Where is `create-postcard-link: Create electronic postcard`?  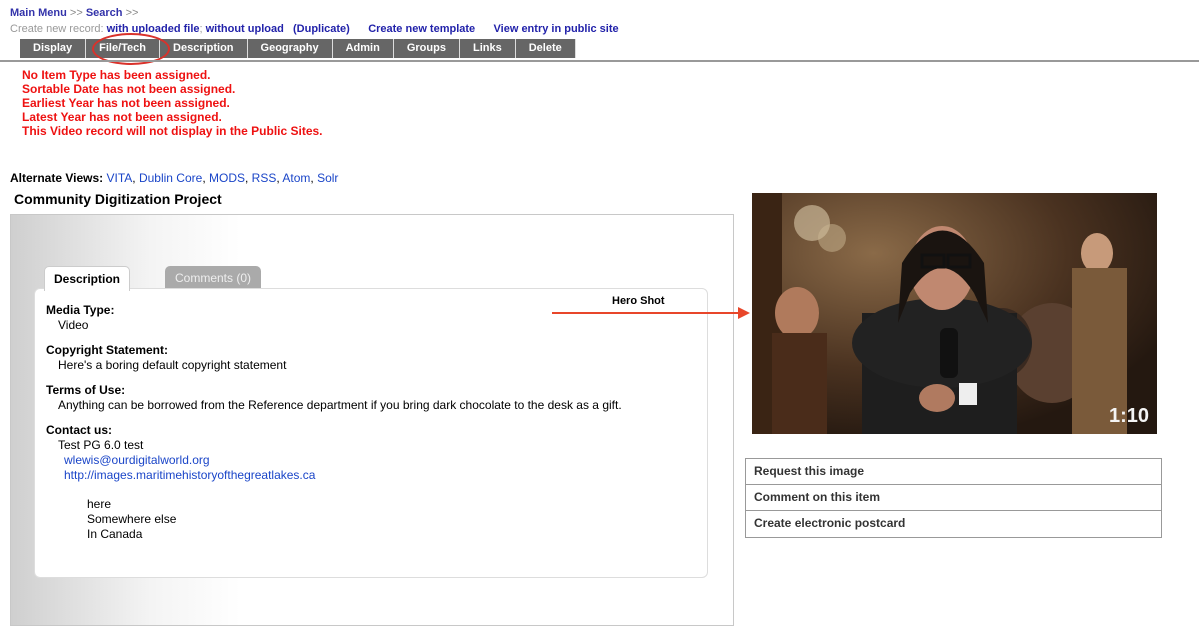 create-postcard-link: Create electronic postcard is located at coordinates (953, 524).